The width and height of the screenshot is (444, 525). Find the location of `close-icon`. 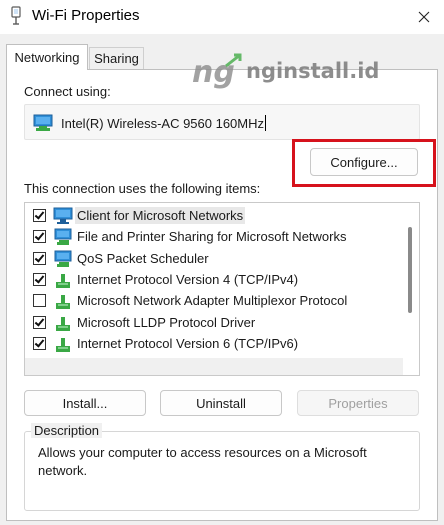

close-icon is located at coordinates (424, 17).